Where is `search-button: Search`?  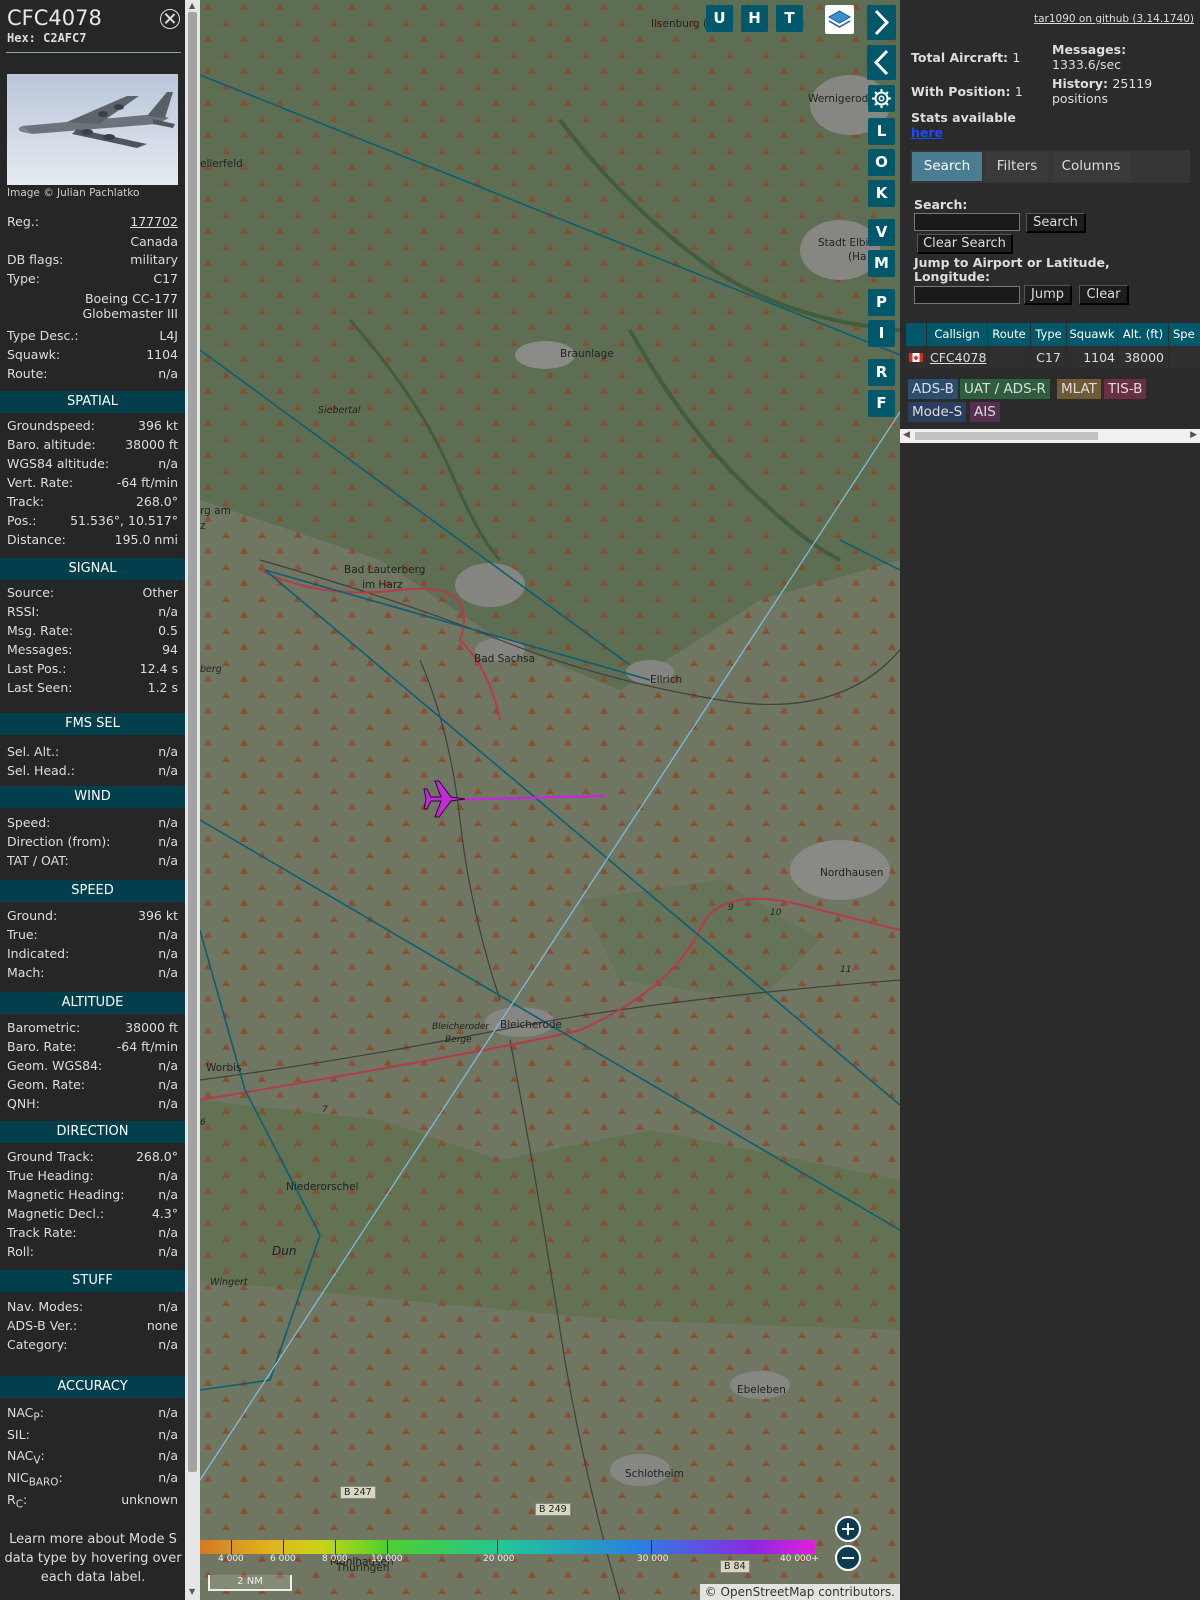
search-button: Search is located at coordinates (1056, 223).